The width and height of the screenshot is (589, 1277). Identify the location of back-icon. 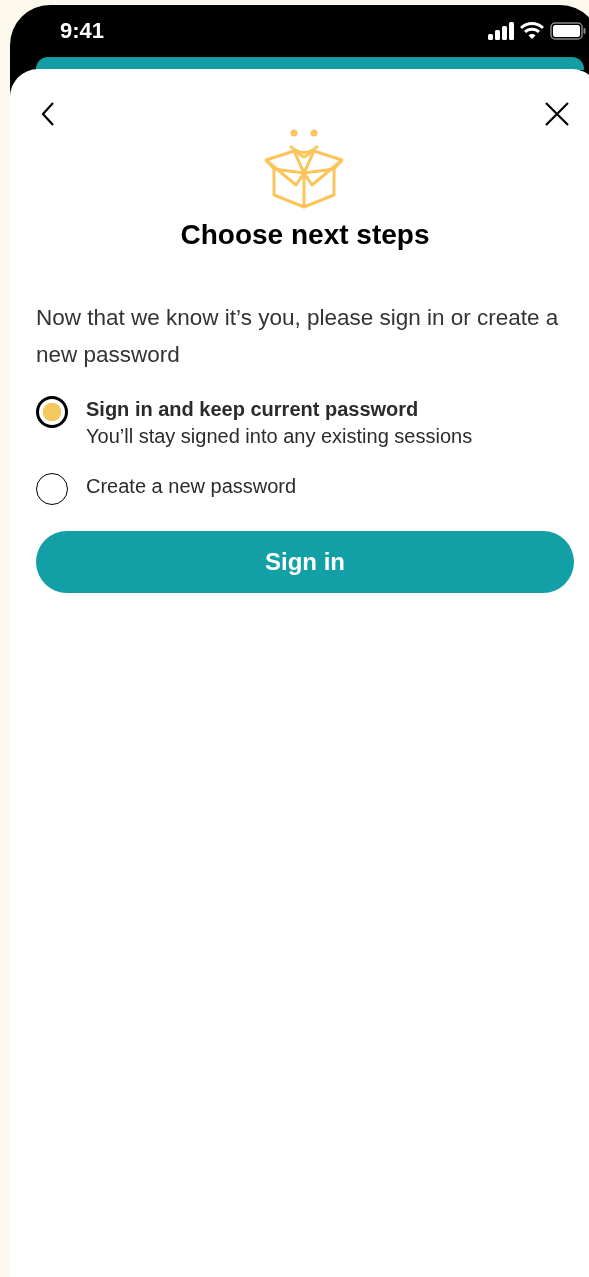
(48, 114).